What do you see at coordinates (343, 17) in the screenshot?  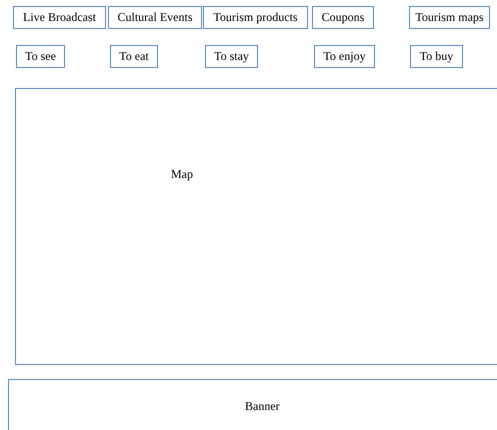 I see `nav-tab: Coupons` at bounding box center [343, 17].